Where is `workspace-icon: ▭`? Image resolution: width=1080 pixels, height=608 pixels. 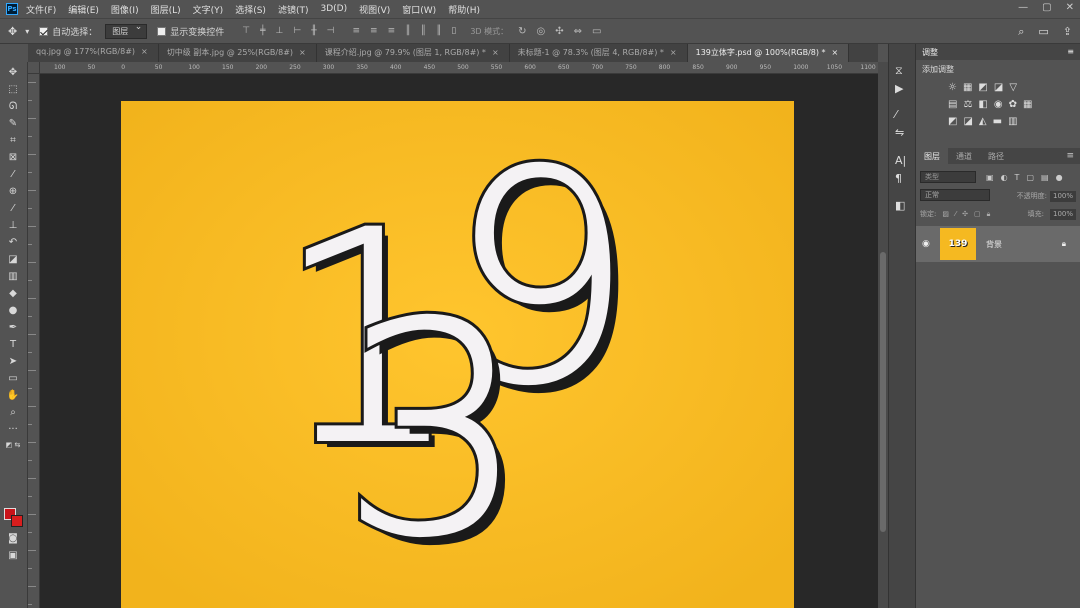
workspace-icon: ▭ is located at coordinates (1043, 32).